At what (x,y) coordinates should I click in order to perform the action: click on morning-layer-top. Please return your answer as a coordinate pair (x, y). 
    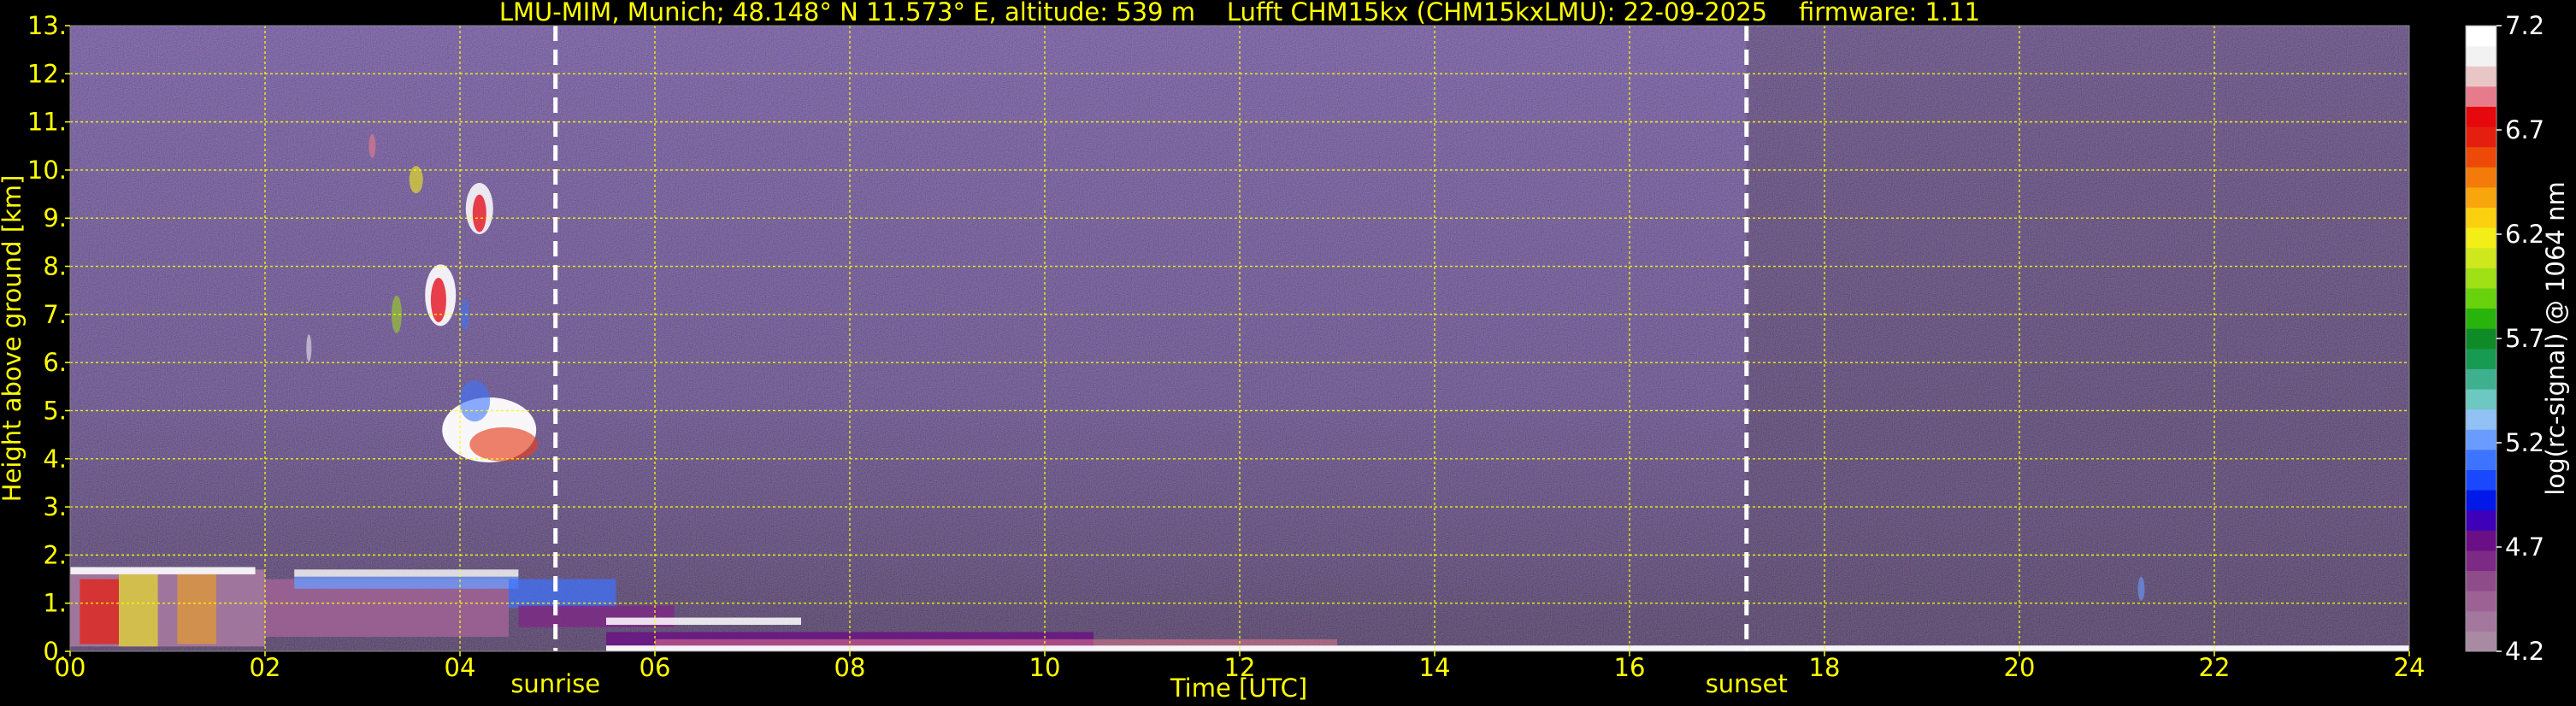
    Looking at the image, I should click on (703, 621).